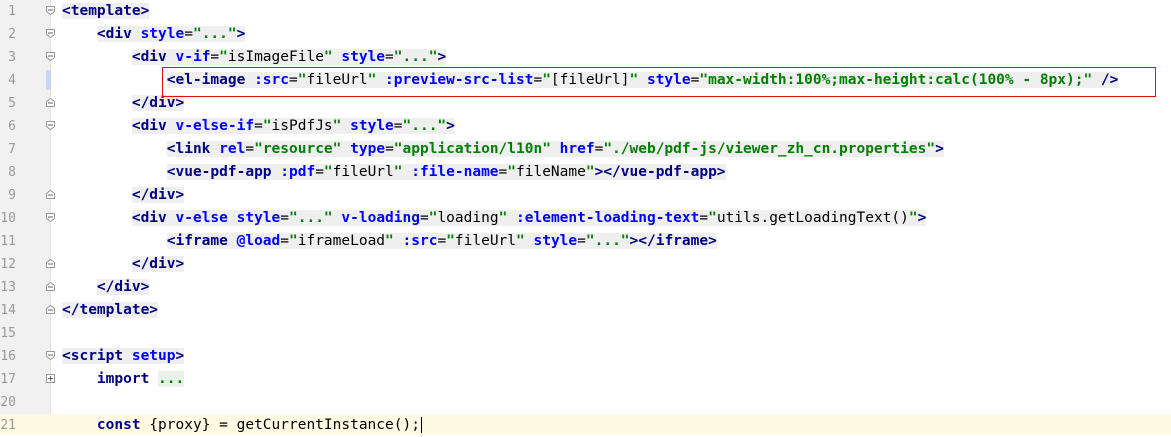 This screenshot has width=1171, height=437. Describe the element at coordinates (812, 218) in the screenshot. I see `code-token: utils.getLoadingText()` at that location.